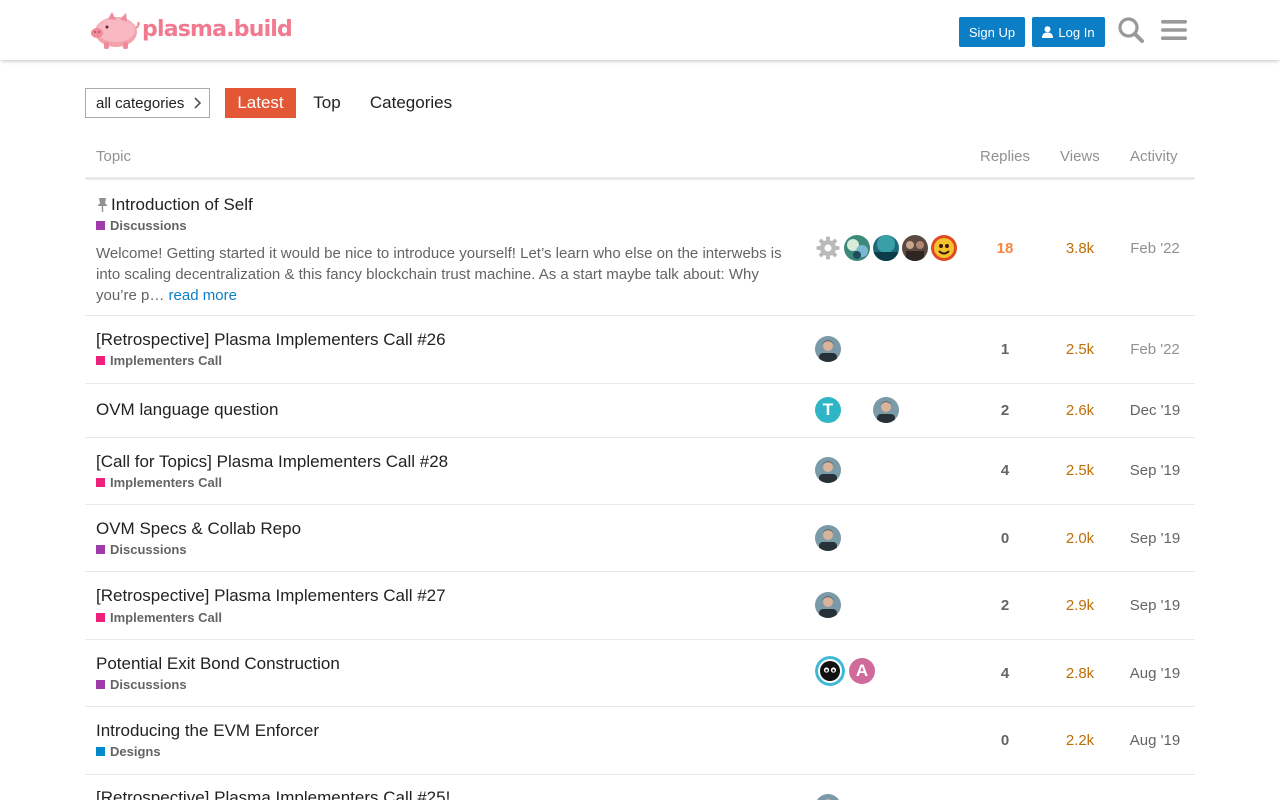 The height and width of the screenshot is (800, 1280). I want to click on hamburger-menu-icon, so click(1174, 30).